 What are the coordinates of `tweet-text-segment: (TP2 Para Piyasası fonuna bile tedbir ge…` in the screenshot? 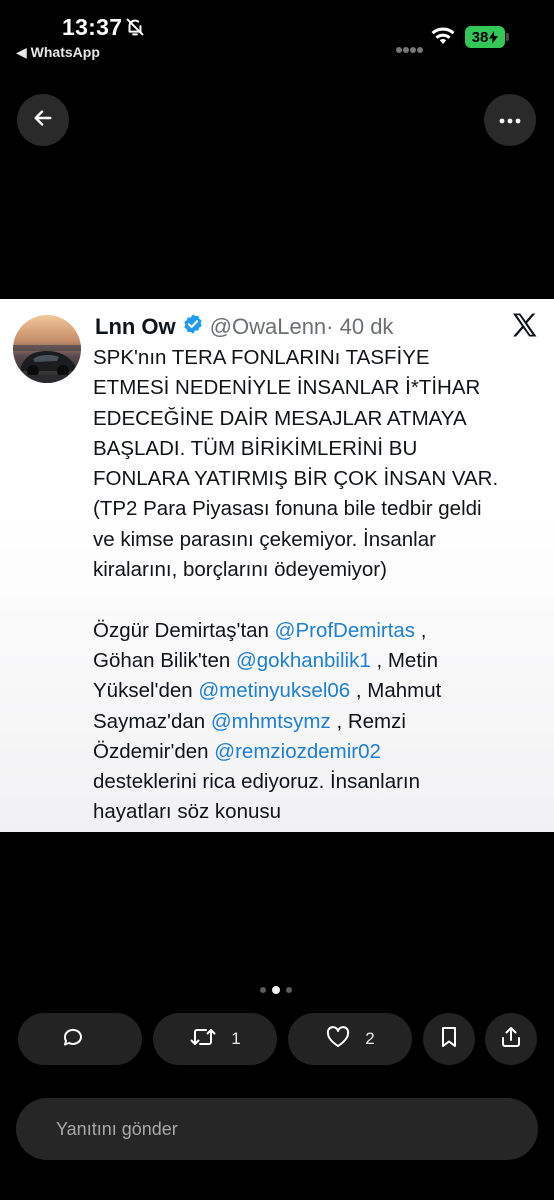 It's located at (287, 509).